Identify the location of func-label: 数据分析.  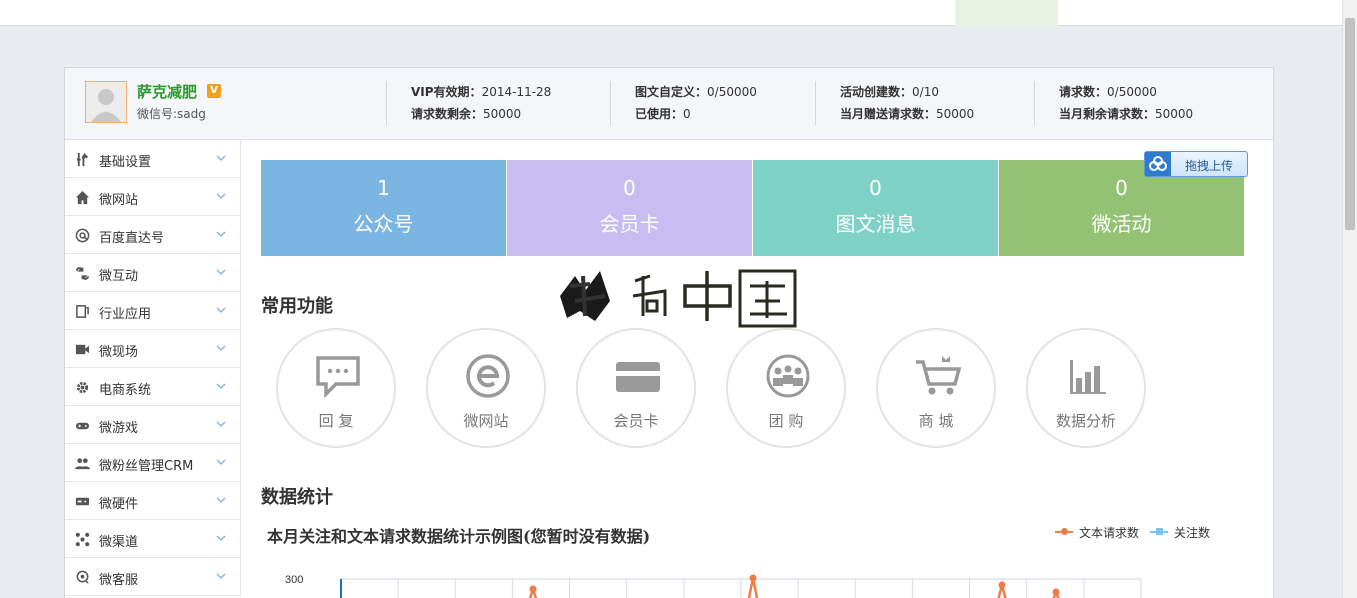
(1085, 421).